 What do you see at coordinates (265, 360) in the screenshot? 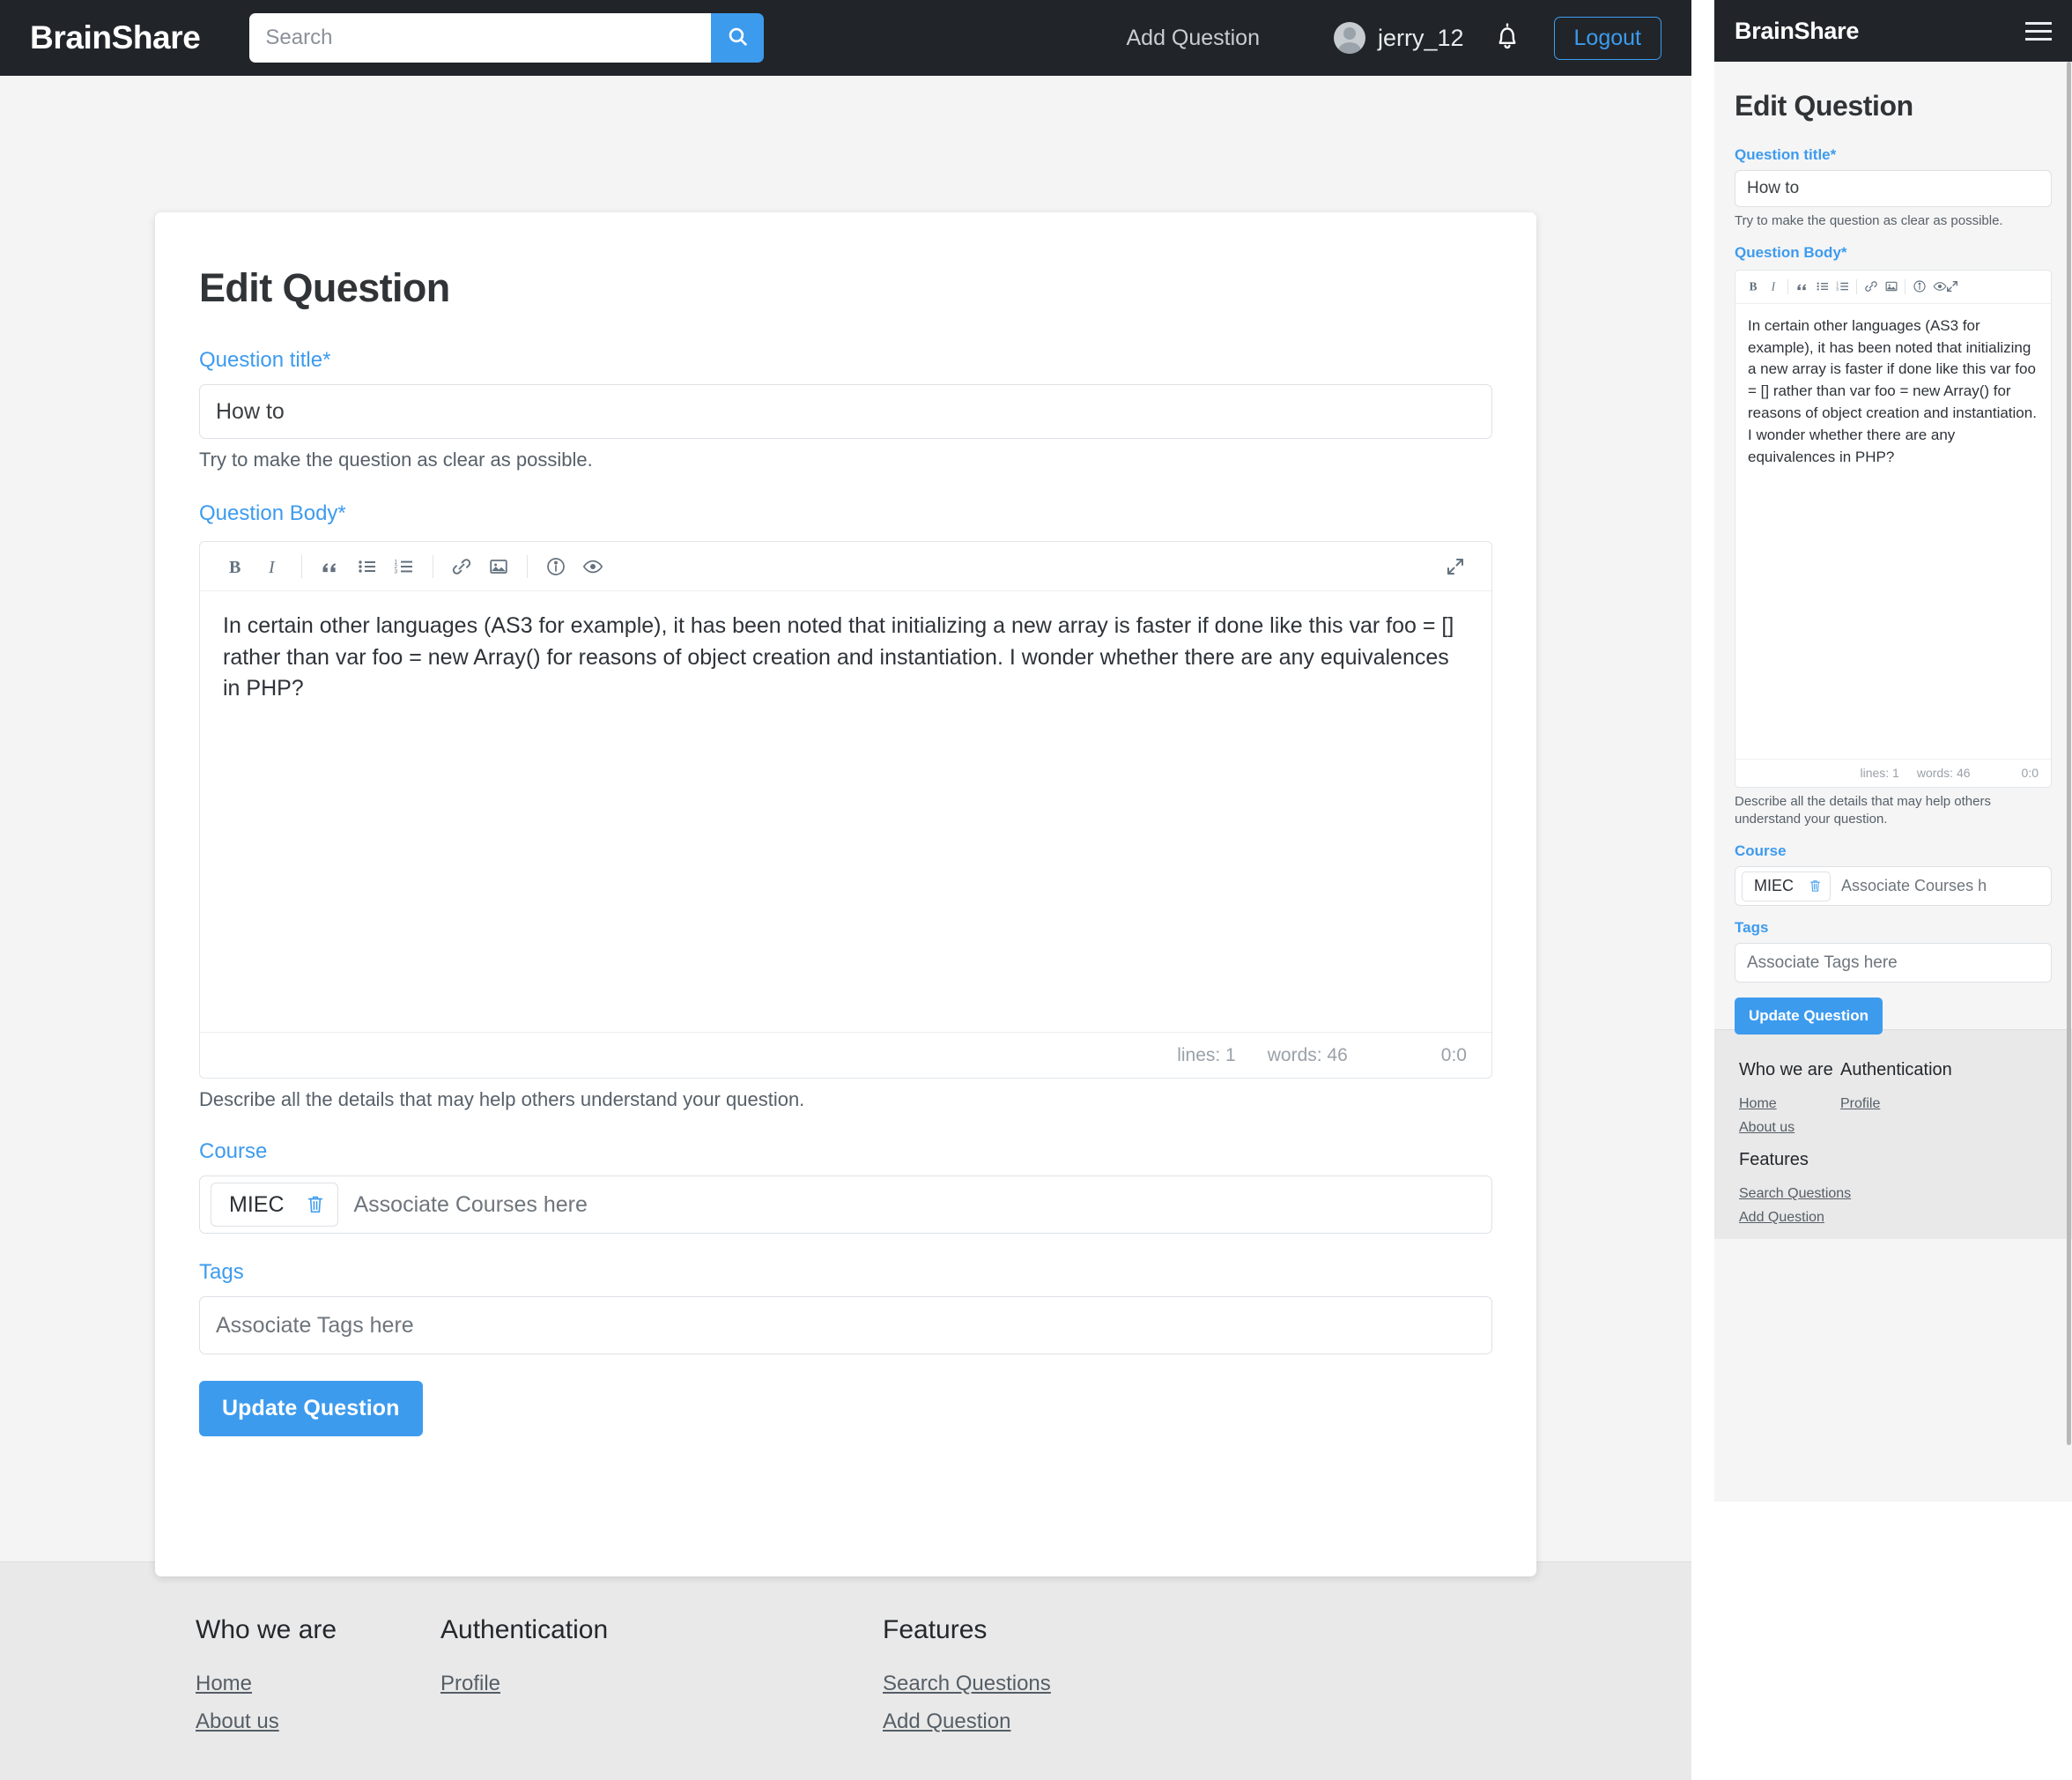
I see `question-title-label: Question title*` at bounding box center [265, 360].